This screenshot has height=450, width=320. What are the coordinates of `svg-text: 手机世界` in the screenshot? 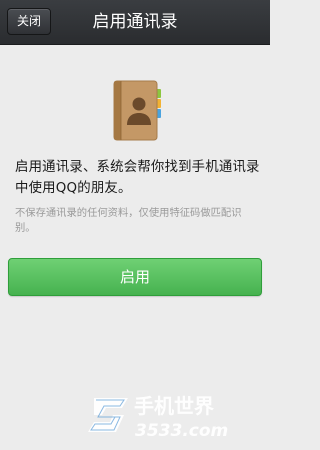 It's located at (174, 406).